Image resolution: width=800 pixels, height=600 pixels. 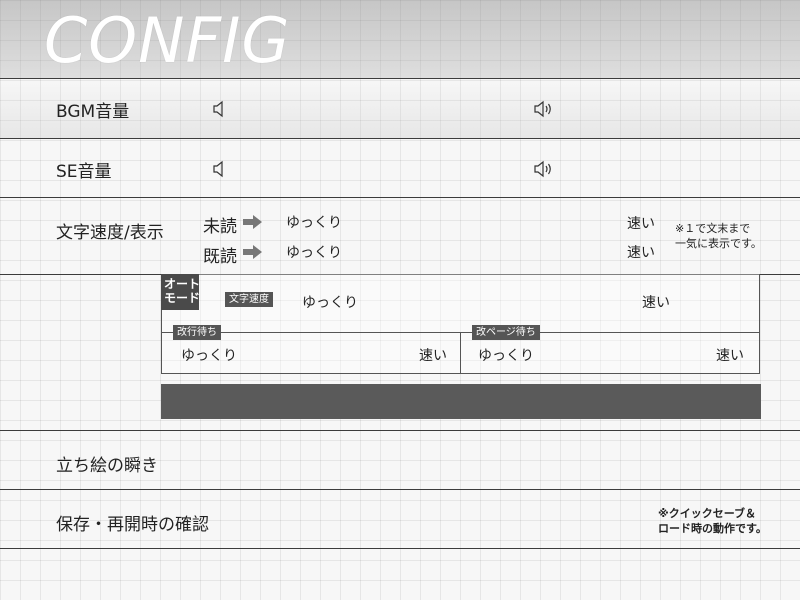 I want to click on auto-fast-label: 速い, so click(x=656, y=303).